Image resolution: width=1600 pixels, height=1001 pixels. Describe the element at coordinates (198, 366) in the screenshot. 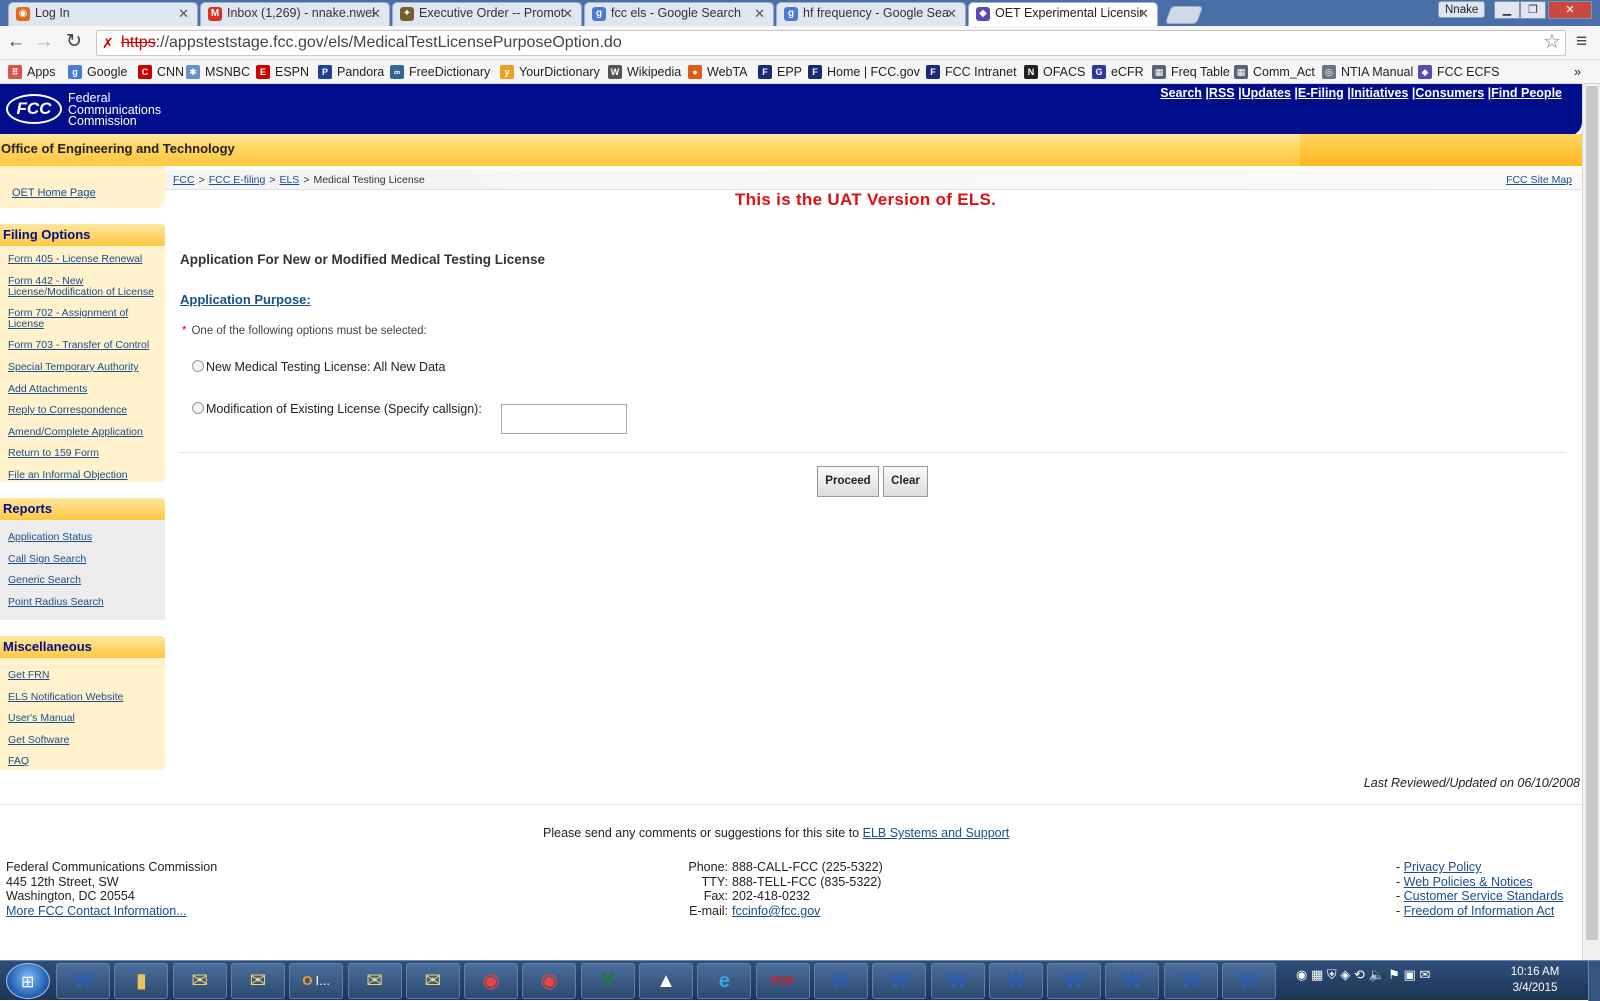

I see `new-license-radio` at that location.